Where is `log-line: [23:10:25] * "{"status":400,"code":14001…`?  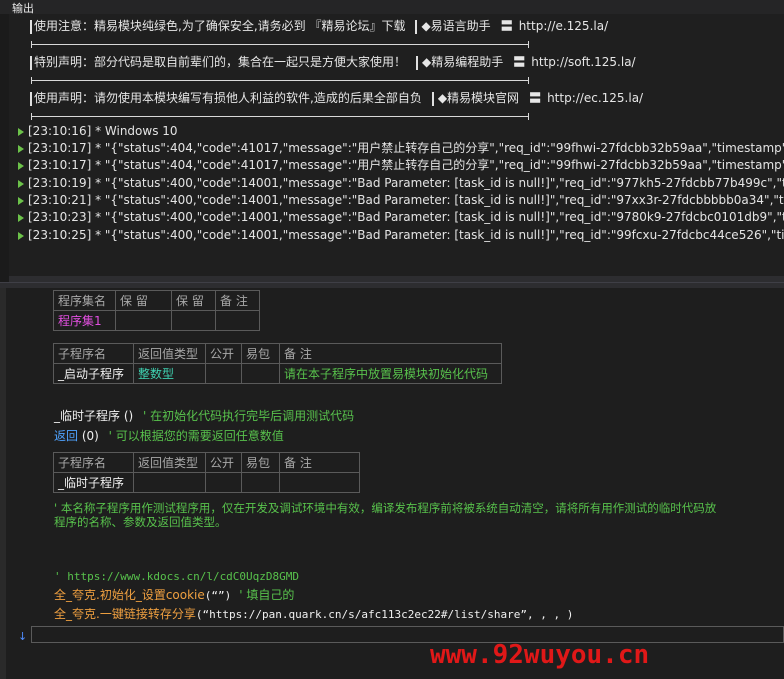 log-line: [23:10:25] * "{"status":400,"code":14001… is located at coordinates (401, 235).